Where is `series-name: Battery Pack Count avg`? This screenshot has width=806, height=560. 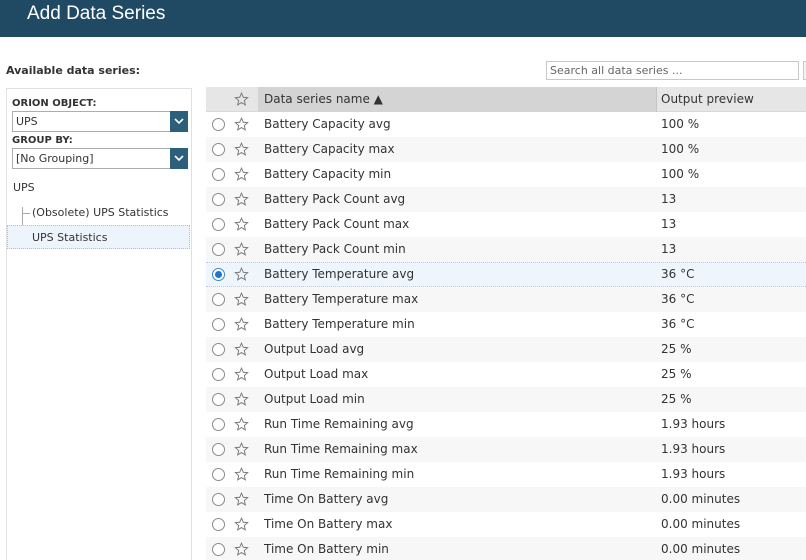 series-name: Battery Pack Count avg is located at coordinates (335, 199).